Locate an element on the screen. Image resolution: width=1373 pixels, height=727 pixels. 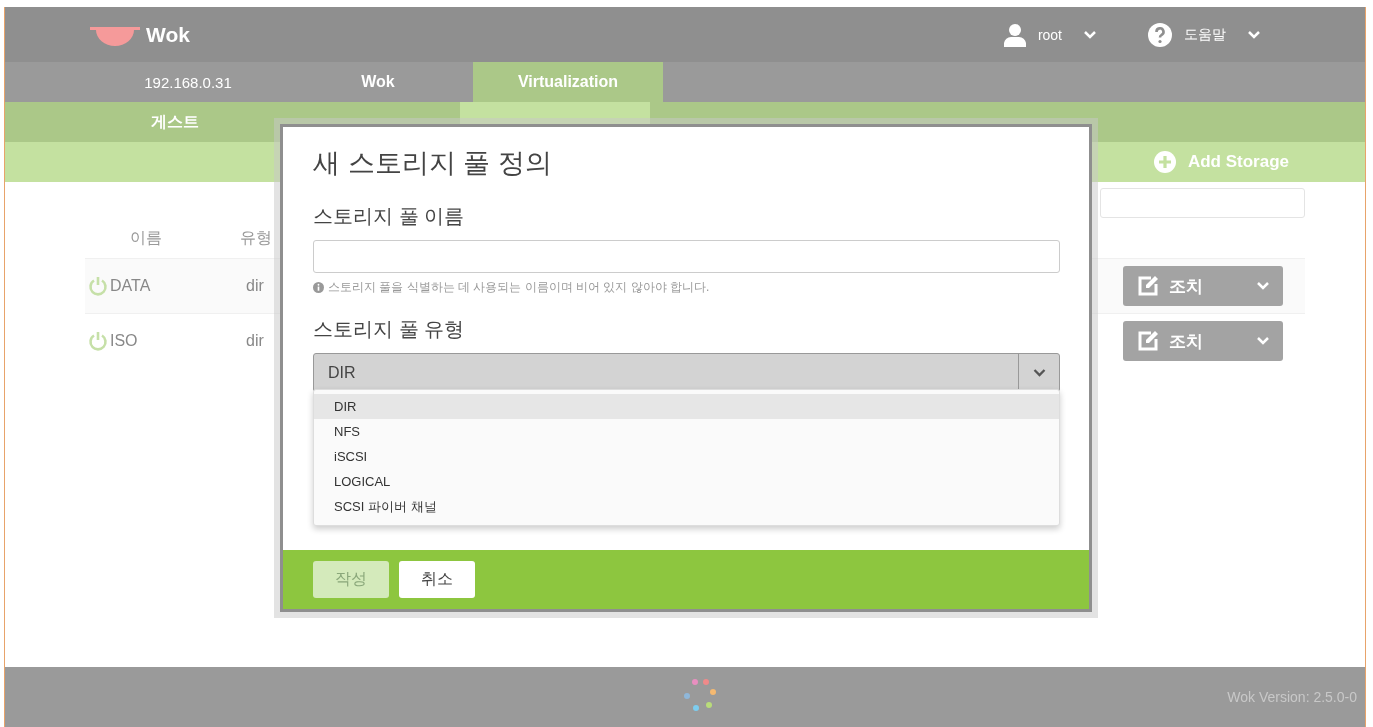
dropdown-option: DIR is located at coordinates (686, 406).